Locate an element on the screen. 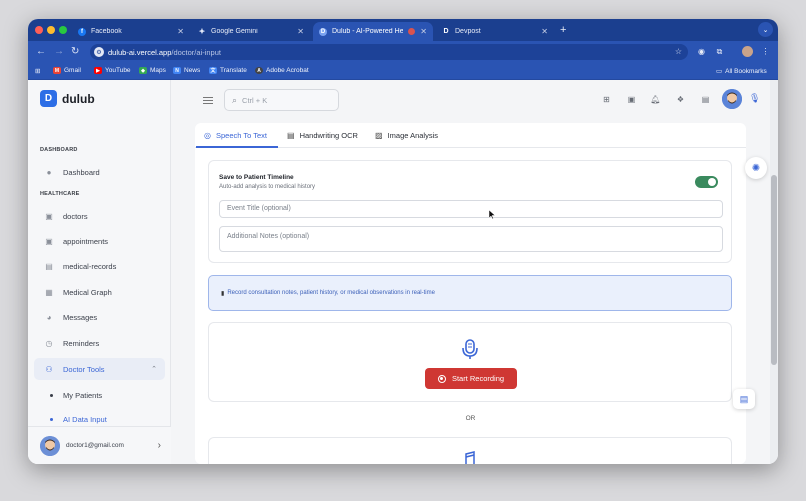  voice-mic-icon: 🎙︎ is located at coordinates (754, 98).